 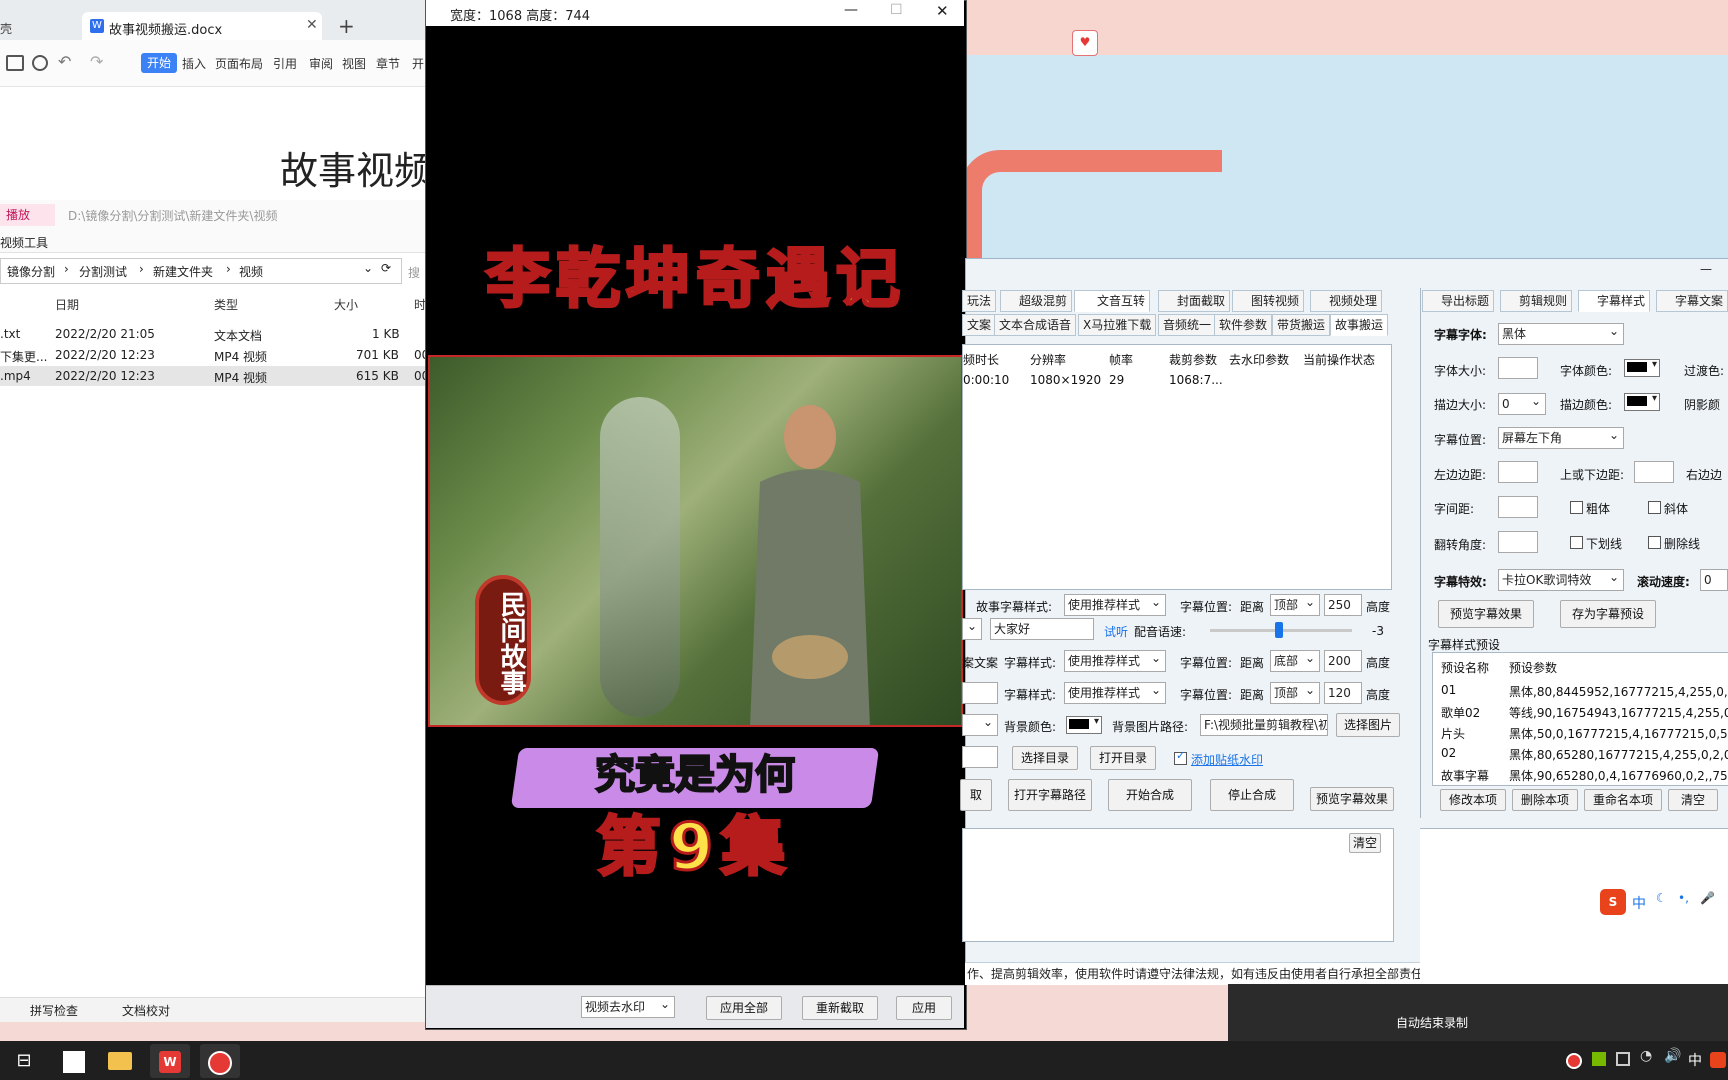 What do you see at coordinates (1448, 753) in the screenshot?
I see `preset-name: 02` at bounding box center [1448, 753].